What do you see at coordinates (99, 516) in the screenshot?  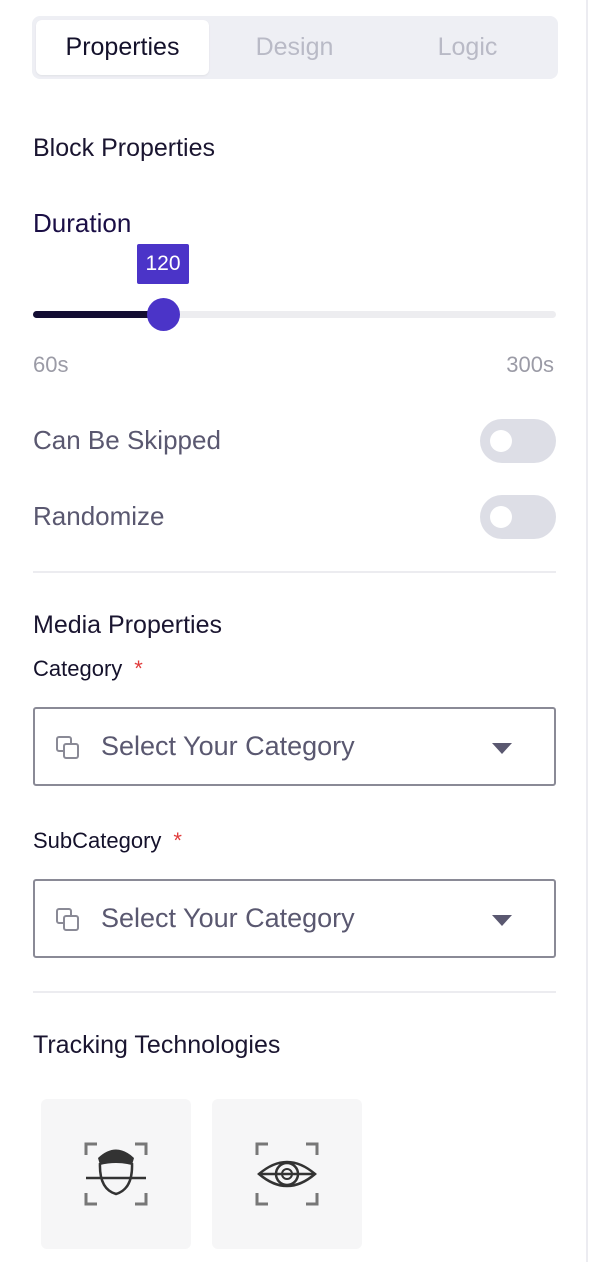 I see `randomize-label: Randomize` at bounding box center [99, 516].